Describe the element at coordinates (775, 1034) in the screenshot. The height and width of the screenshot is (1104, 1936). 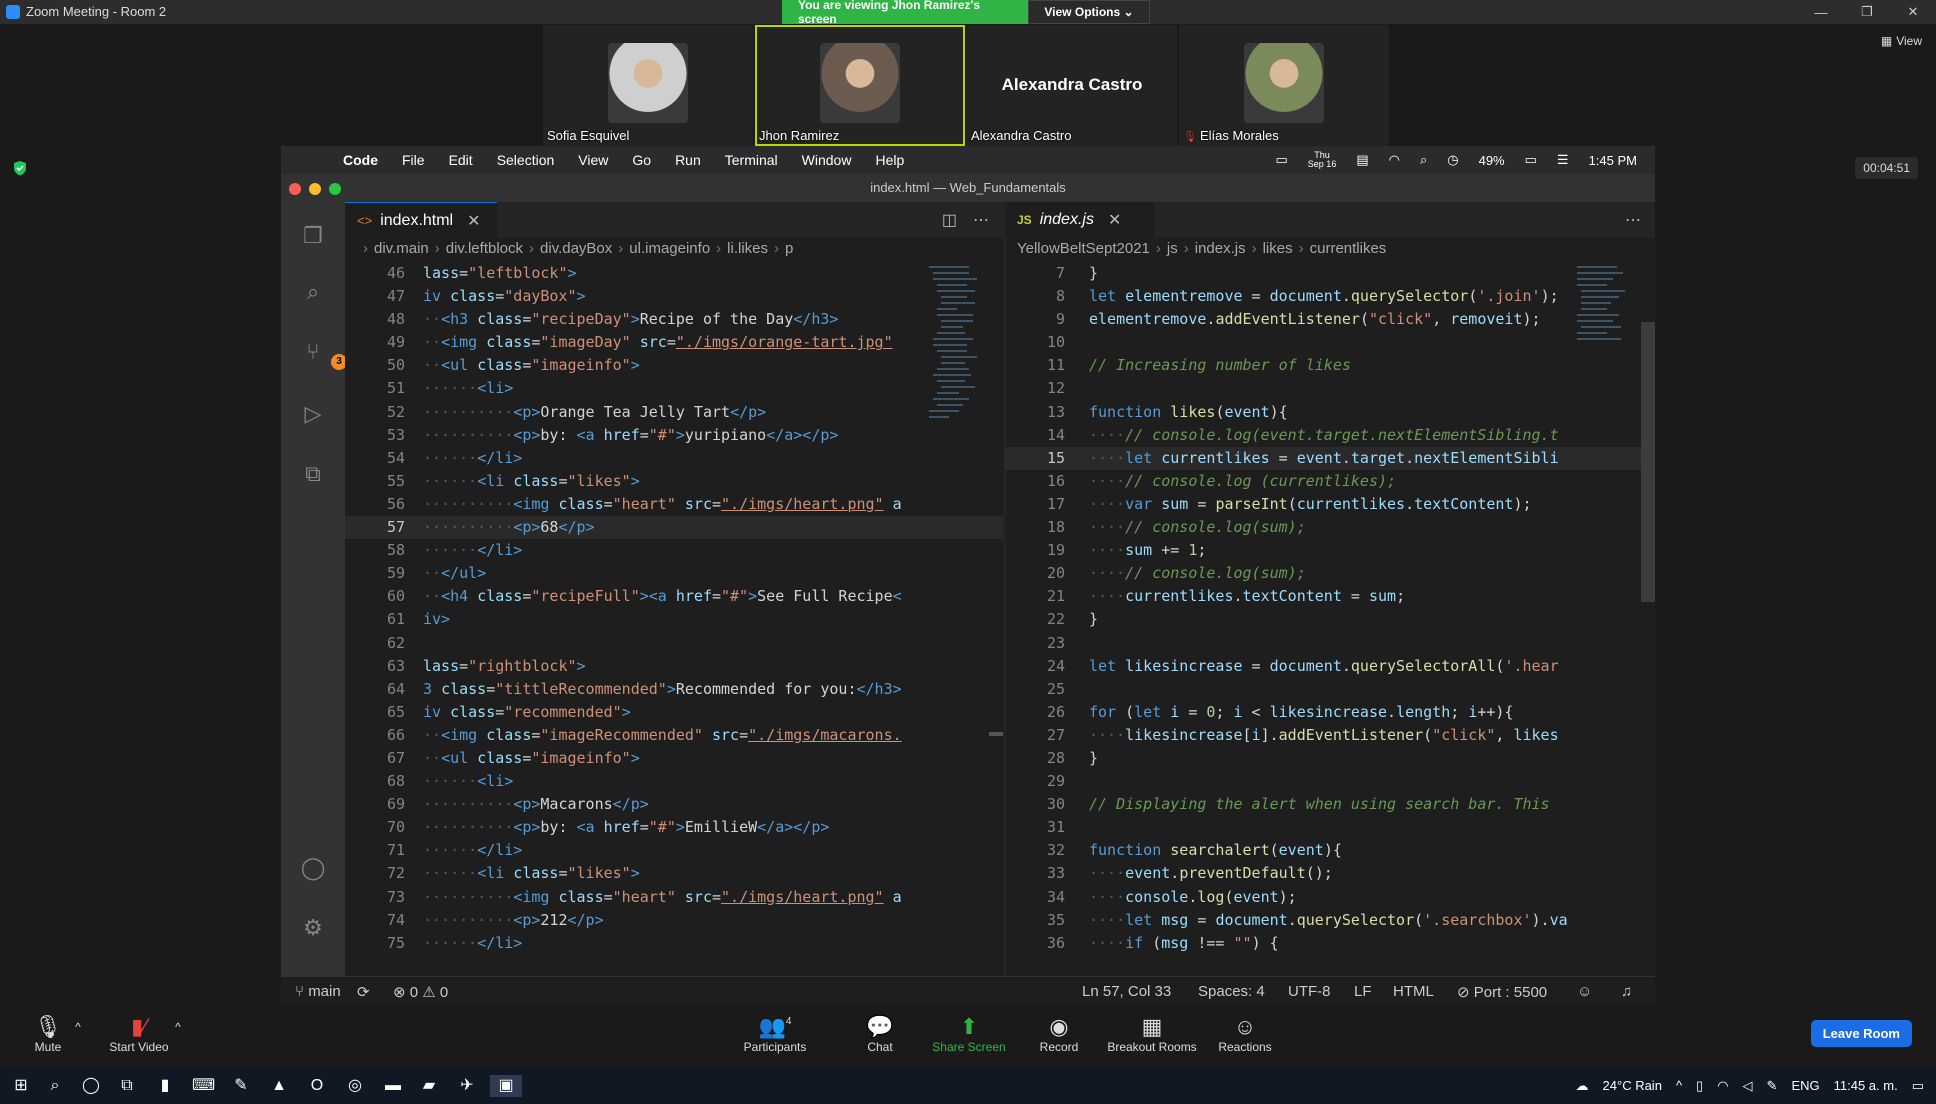
I see `participants-button: 👥4 Participants` at that location.